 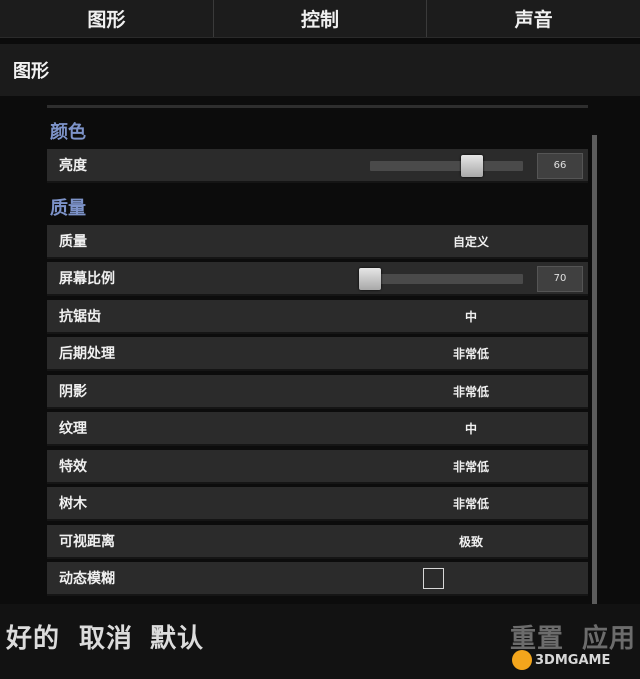 I want to click on effects-value: 非常低, so click(x=471, y=467).